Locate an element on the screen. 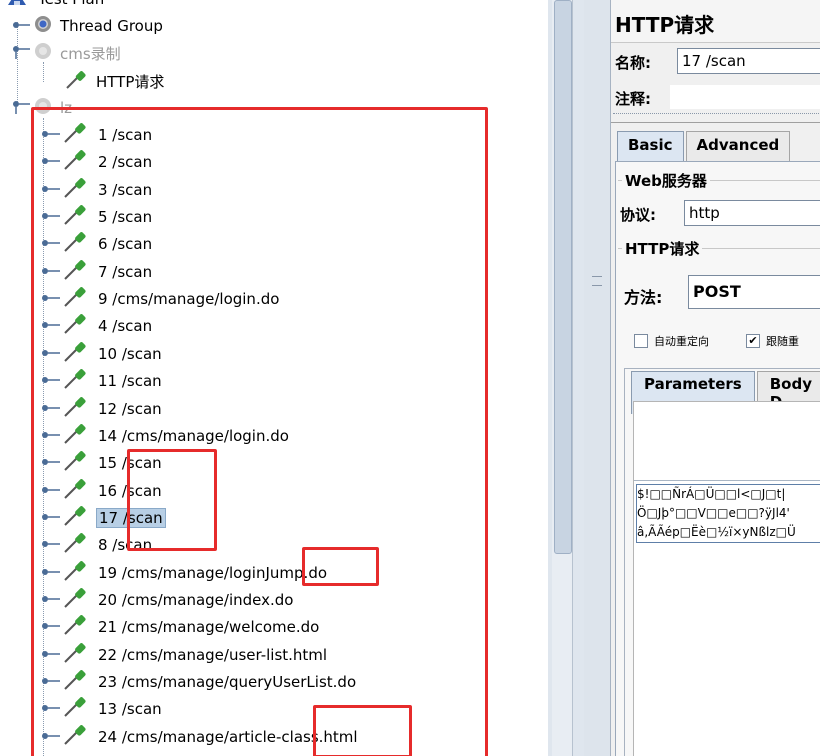 Image resolution: width=820 pixels, height=756 pixels. follow-checkbox-label: 跟随重 is located at coordinates (782, 341).